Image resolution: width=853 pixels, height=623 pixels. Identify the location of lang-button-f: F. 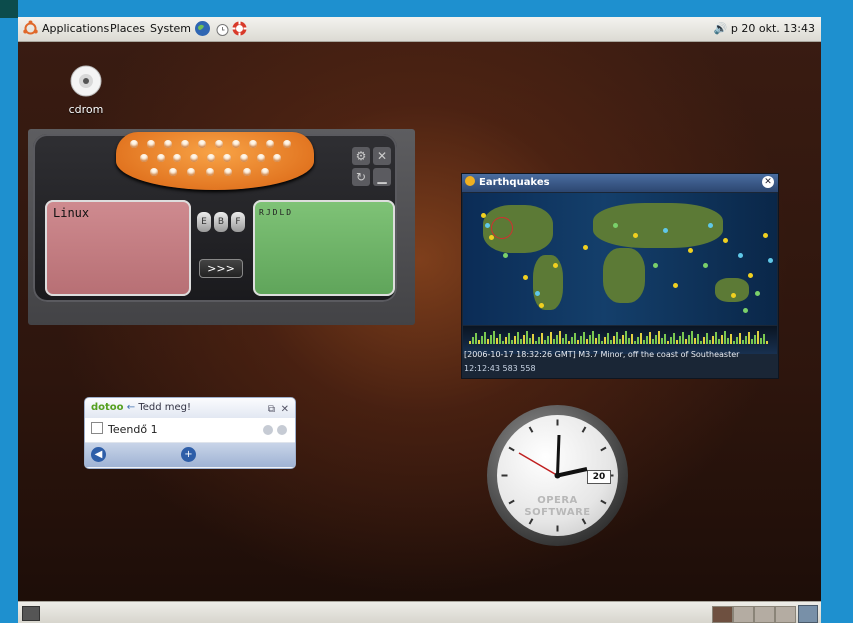
(238, 222).